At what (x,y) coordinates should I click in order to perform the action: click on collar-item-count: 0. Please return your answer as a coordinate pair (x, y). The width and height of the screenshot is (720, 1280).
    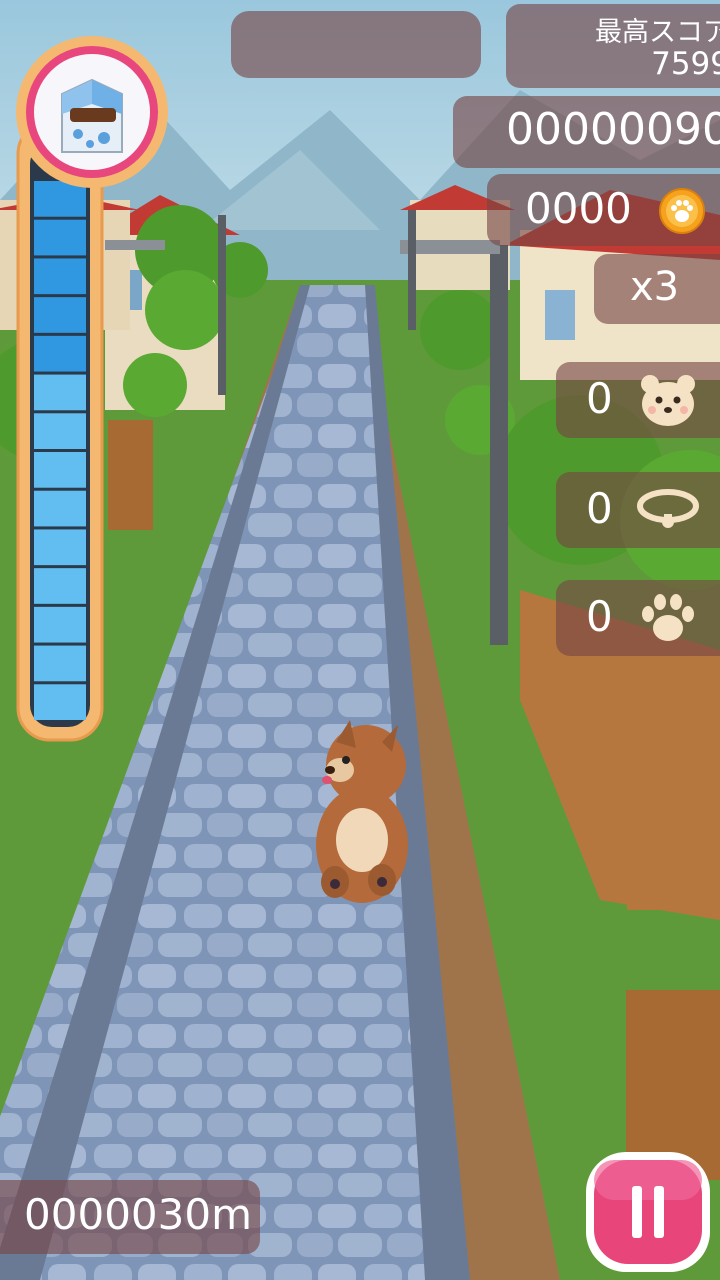
    Looking at the image, I should click on (599, 508).